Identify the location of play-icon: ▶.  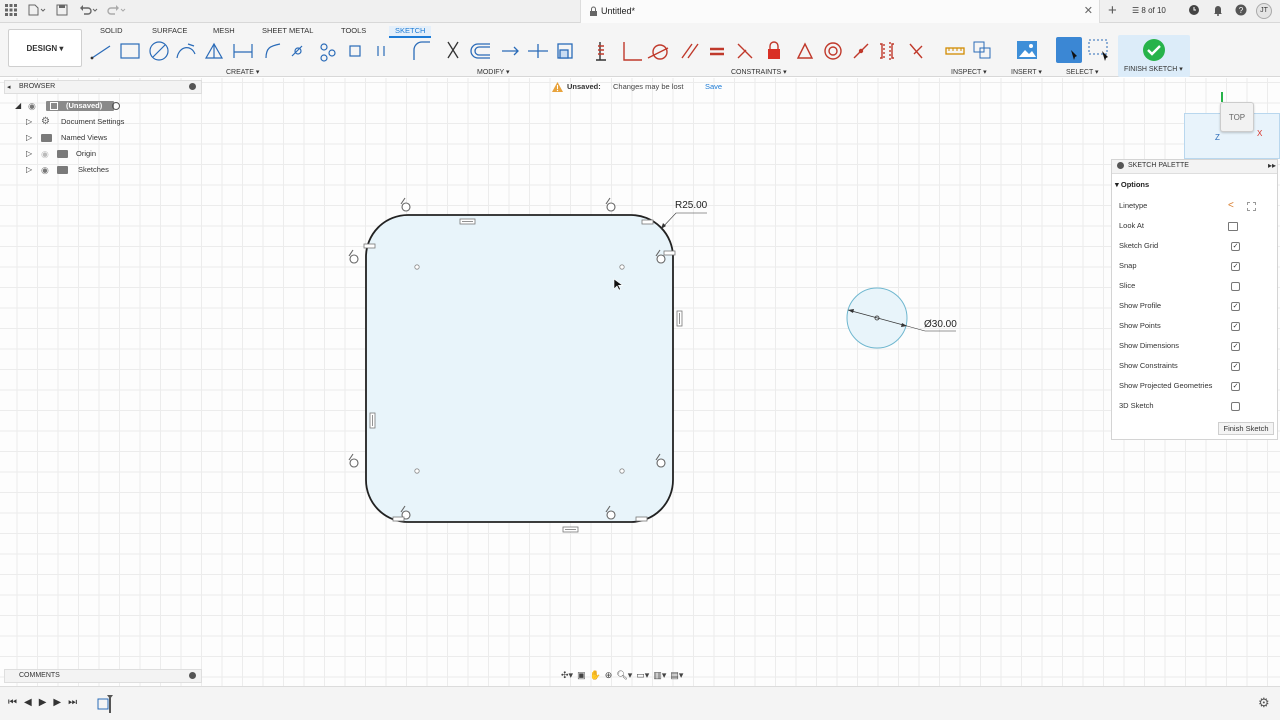
(43, 702).